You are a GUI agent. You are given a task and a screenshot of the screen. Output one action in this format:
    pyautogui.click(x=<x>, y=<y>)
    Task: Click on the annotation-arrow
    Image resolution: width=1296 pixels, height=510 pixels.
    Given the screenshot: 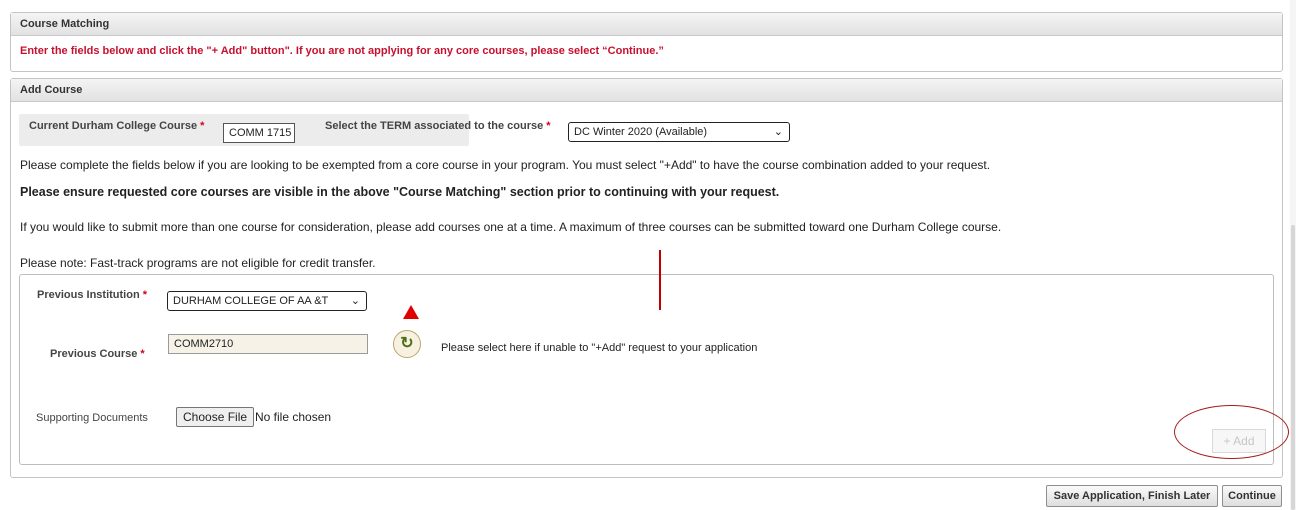 What is the action you would take?
    pyautogui.click(x=411, y=312)
    